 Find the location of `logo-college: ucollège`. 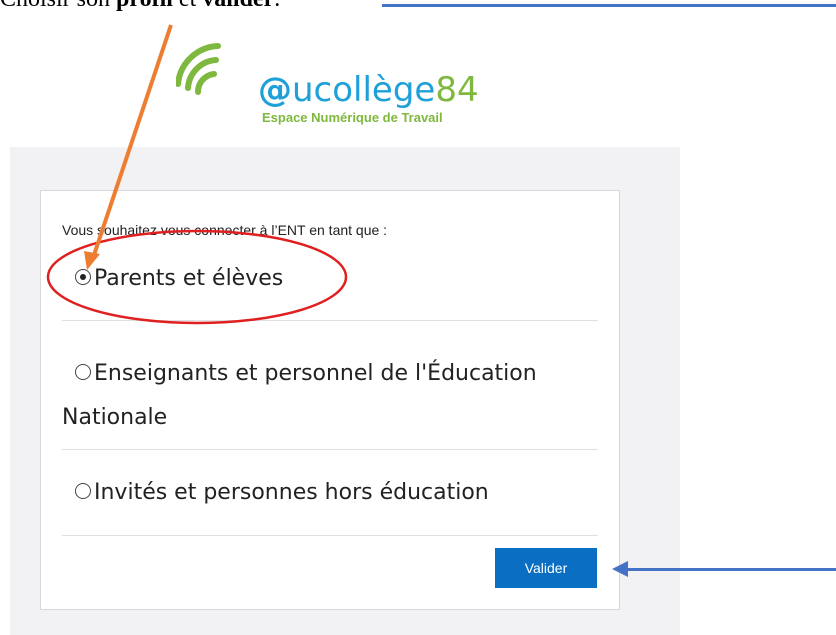

logo-college: ucollège is located at coordinates (364, 90).